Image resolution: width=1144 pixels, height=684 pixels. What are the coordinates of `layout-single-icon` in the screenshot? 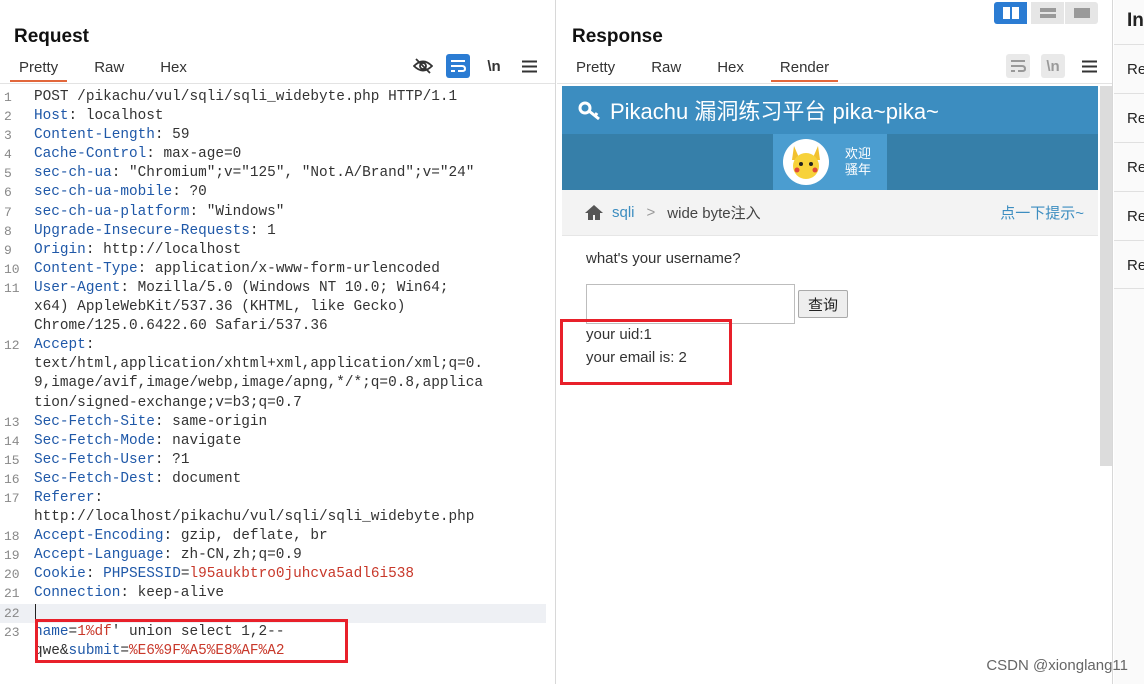 It's located at (1081, 13).